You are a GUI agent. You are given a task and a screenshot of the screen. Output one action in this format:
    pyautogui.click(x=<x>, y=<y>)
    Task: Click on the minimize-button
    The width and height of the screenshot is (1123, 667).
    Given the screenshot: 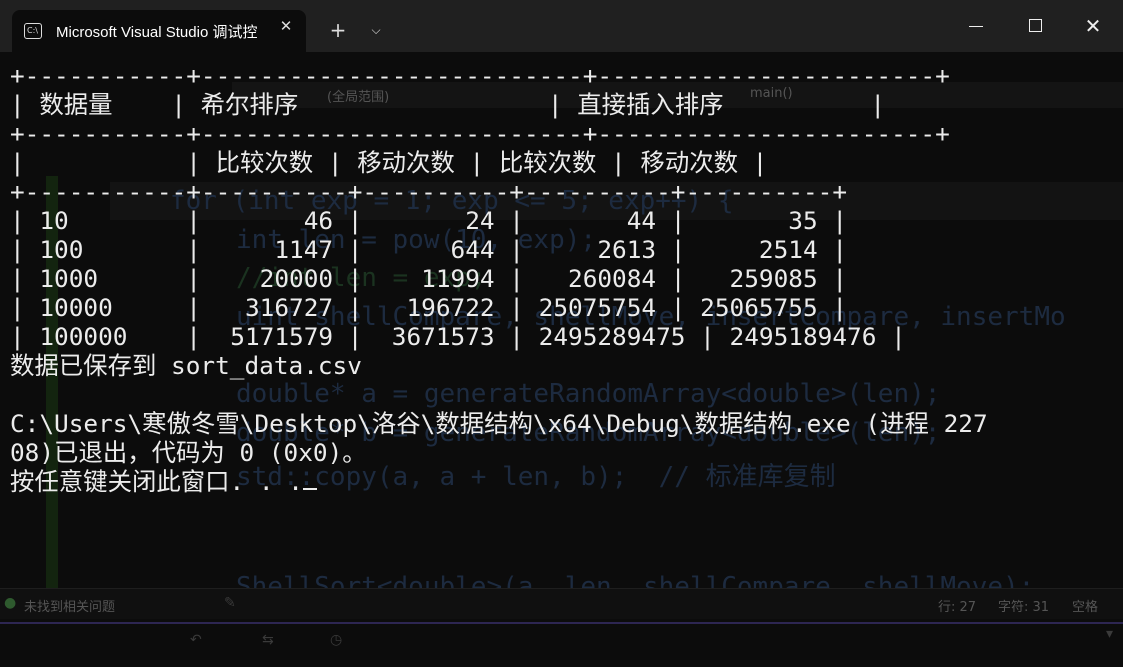 What is the action you would take?
    pyautogui.click(x=976, y=26)
    